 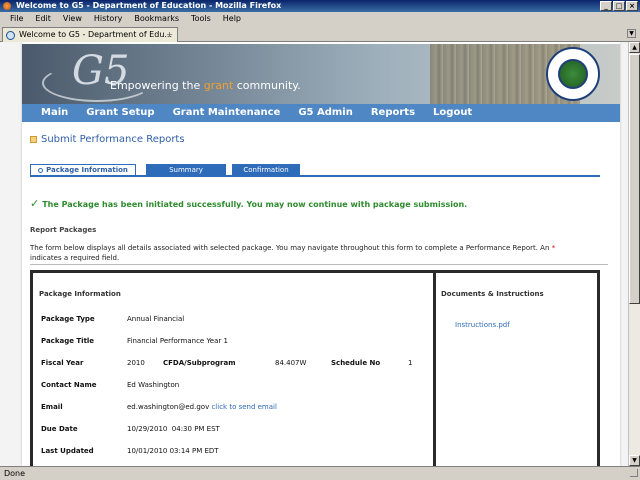 I want to click on scroll-up-icon: ▲, so click(x=634, y=47).